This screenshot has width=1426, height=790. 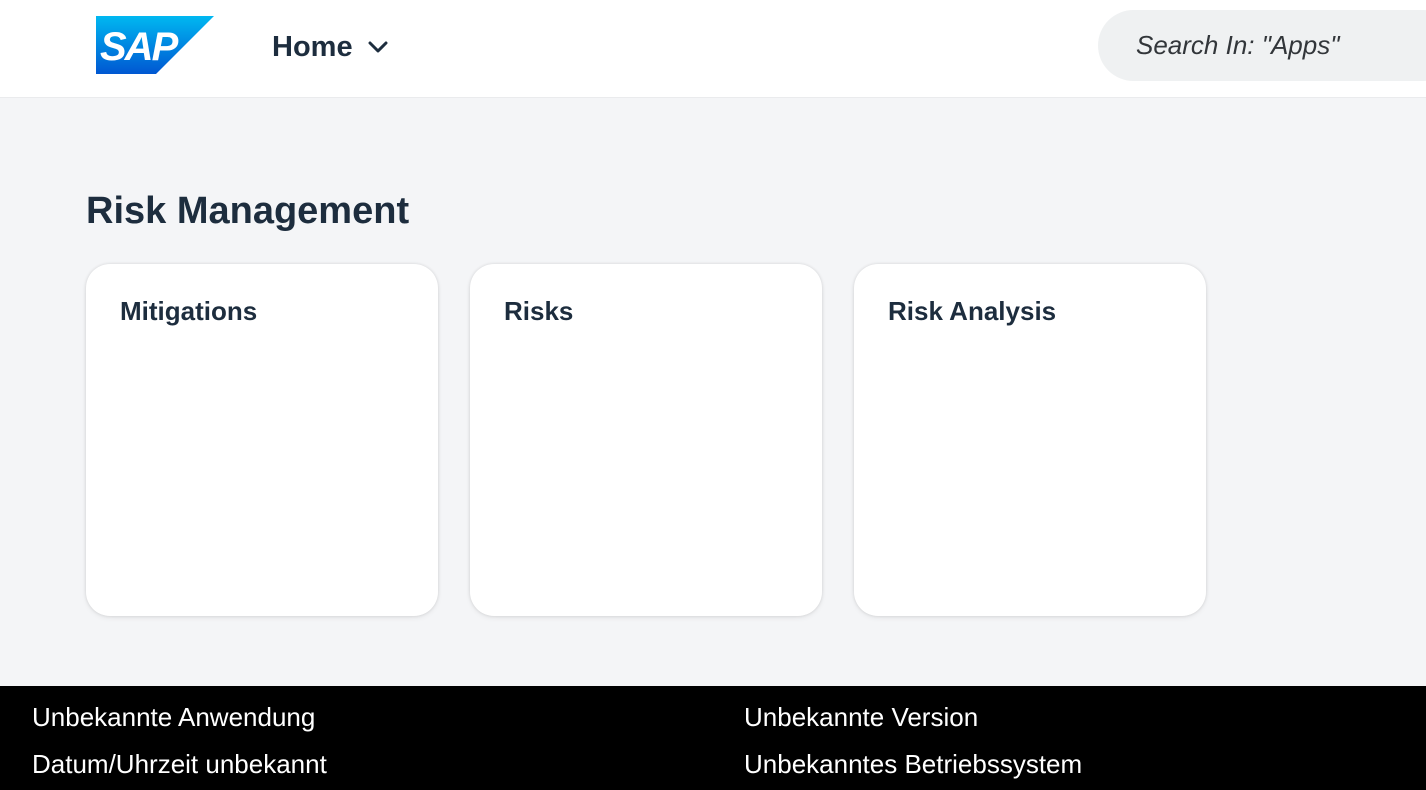 I want to click on tile-risk-analysis: Risk Analysis, so click(x=1030, y=440).